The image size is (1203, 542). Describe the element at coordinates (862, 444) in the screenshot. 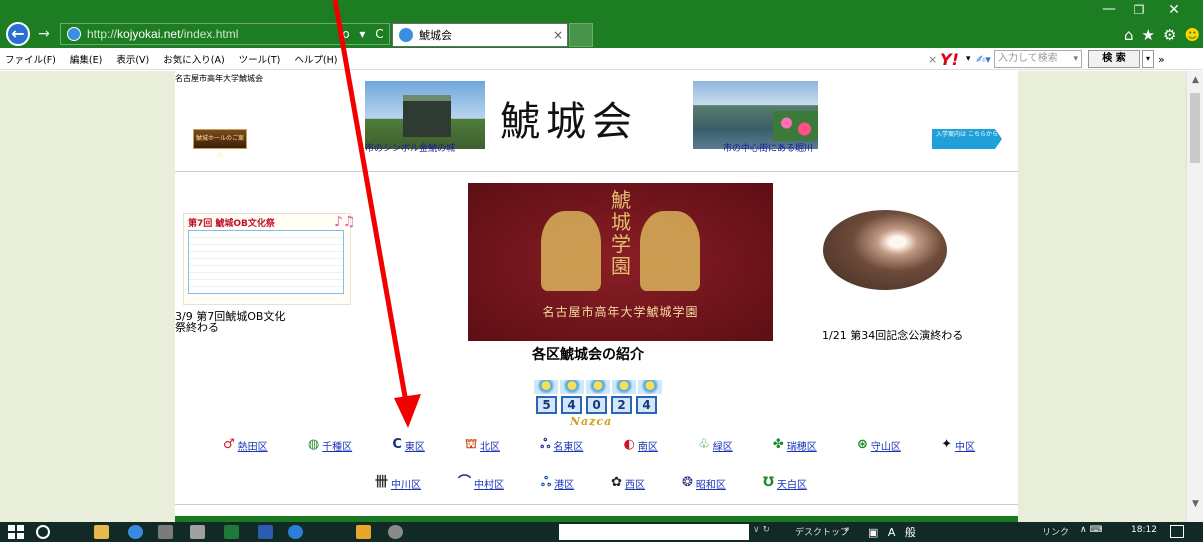

I see `moriyama-ward-emblem-icon: ⊛` at that location.